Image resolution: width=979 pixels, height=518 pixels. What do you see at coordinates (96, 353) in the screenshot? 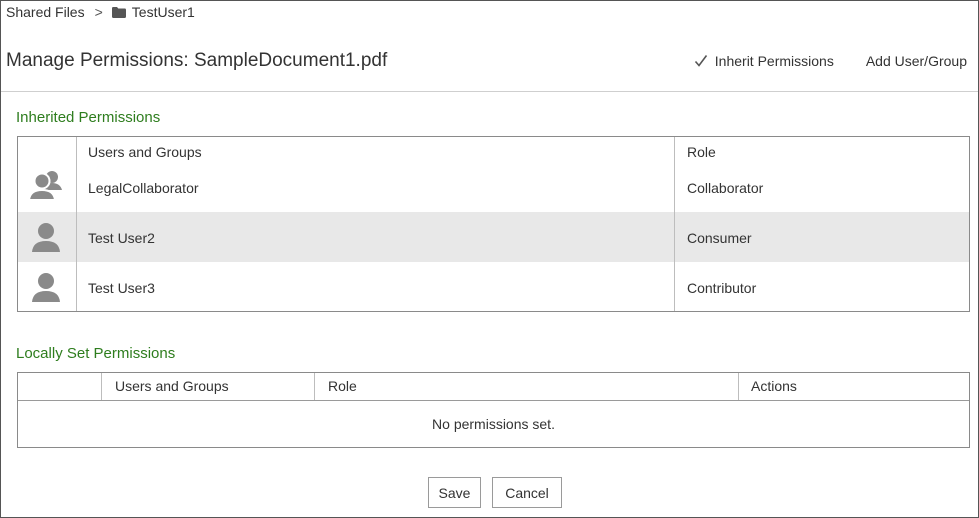
I see `locally-set-permissions-title: Locally Set Permissions` at bounding box center [96, 353].